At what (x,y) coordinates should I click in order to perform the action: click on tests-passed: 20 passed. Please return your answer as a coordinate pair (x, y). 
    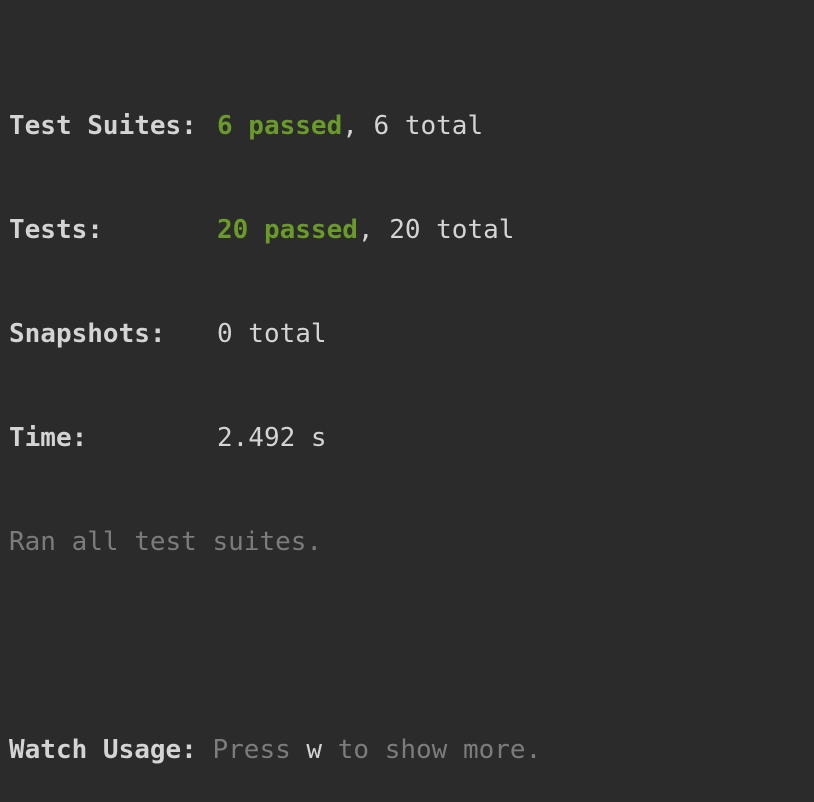
    Looking at the image, I should click on (287, 230).